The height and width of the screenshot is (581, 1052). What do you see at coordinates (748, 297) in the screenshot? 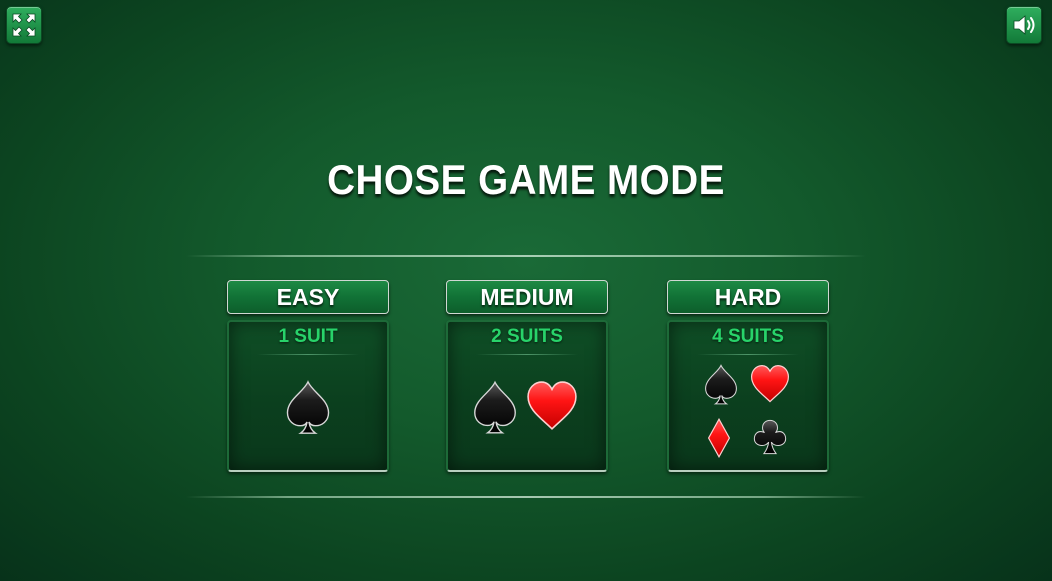
I see `mode-label-hard: HARD` at bounding box center [748, 297].